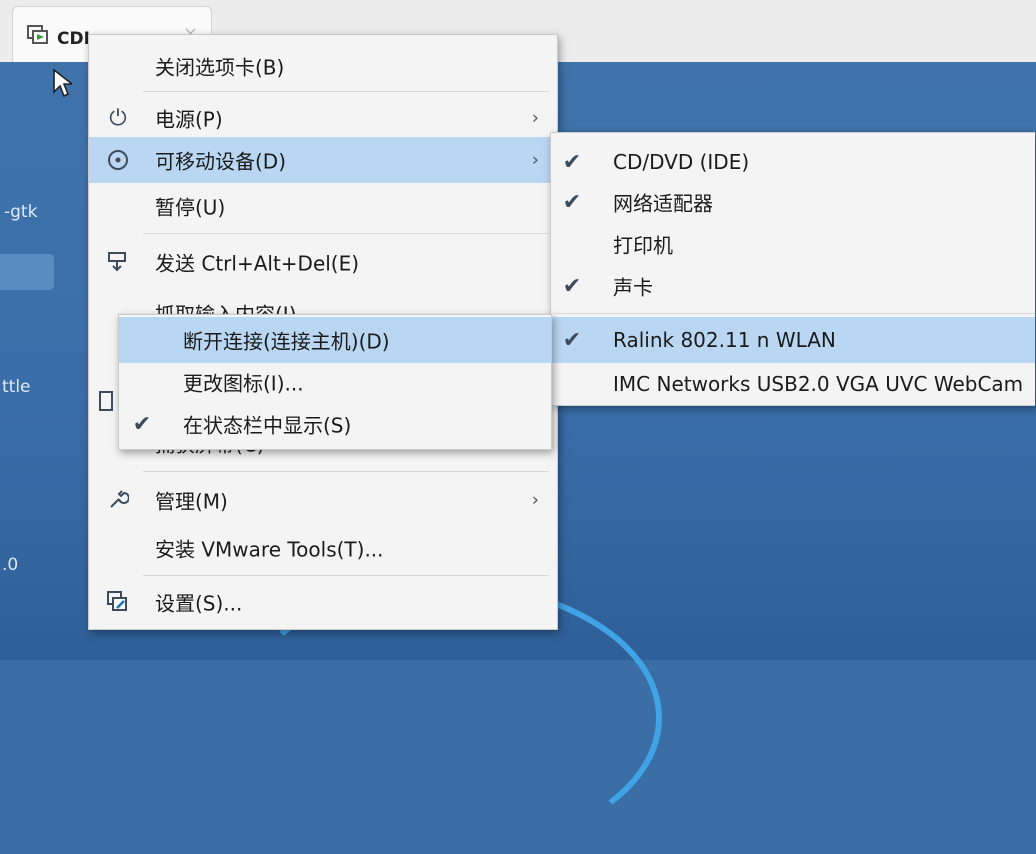 The image size is (1036, 854). What do you see at coordinates (190, 207) in the screenshot?
I see `menu-item-label: 暂停(U)` at bounding box center [190, 207].